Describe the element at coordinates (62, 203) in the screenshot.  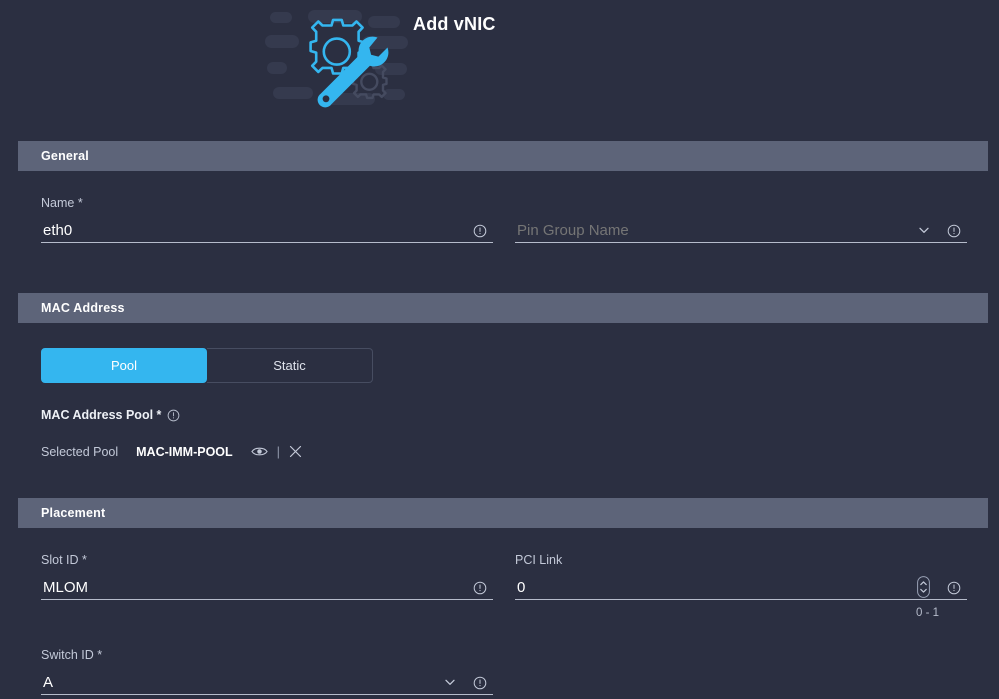
I see `name-field-label: Name *` at that location.